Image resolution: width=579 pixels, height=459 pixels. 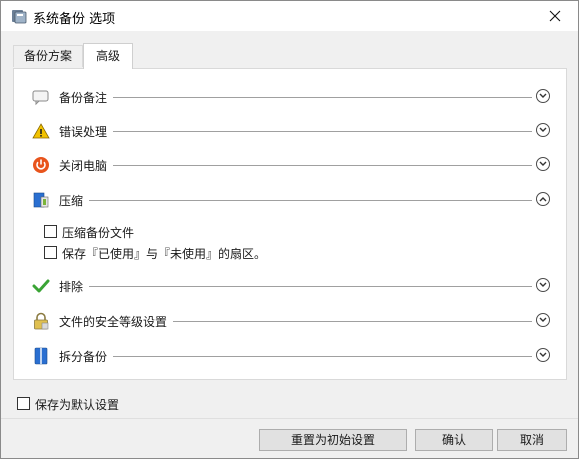 I want to click on section-error-handling: 错误处理, so click(x=291, y=131).